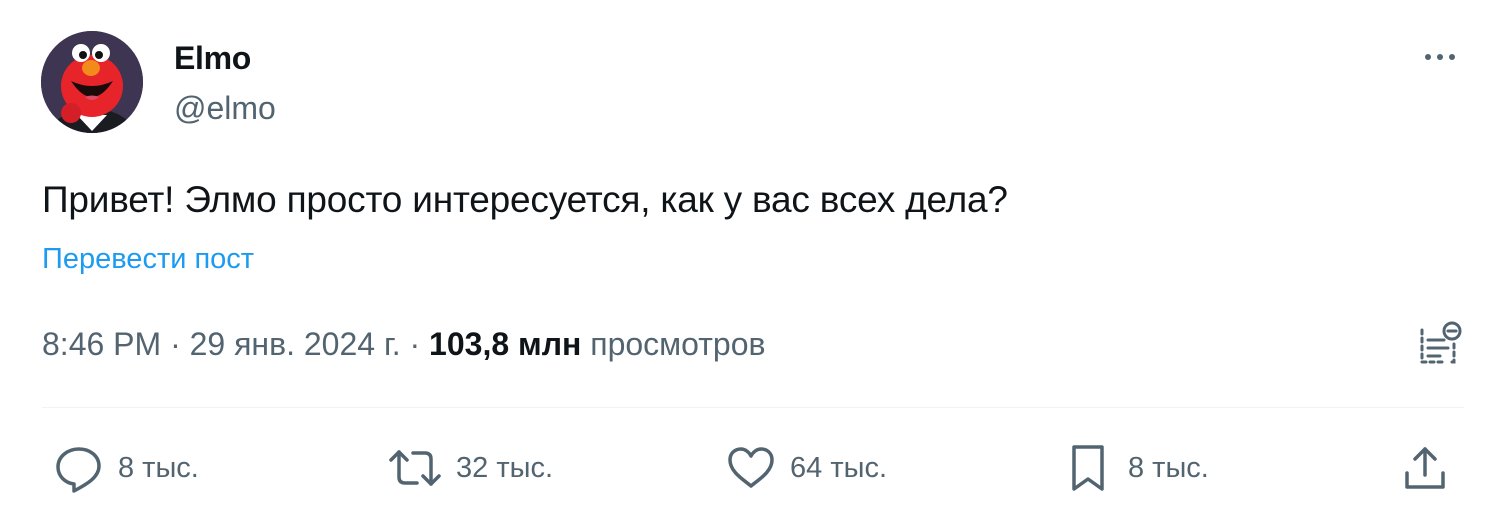 The height and width of the screenshot is (526, 1500). Describe the element at coordinates (295, 344) in the screenshot. I see `tweet-date: 29 янв. 2024 г.` at that location.